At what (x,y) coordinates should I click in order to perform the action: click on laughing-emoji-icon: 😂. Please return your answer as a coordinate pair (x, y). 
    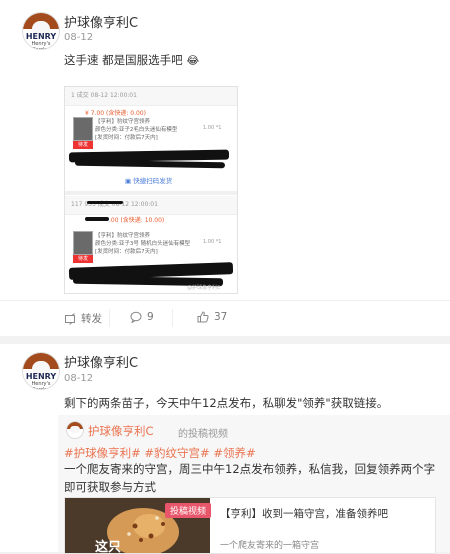
    Looking at the image, I should click on (193, 60).